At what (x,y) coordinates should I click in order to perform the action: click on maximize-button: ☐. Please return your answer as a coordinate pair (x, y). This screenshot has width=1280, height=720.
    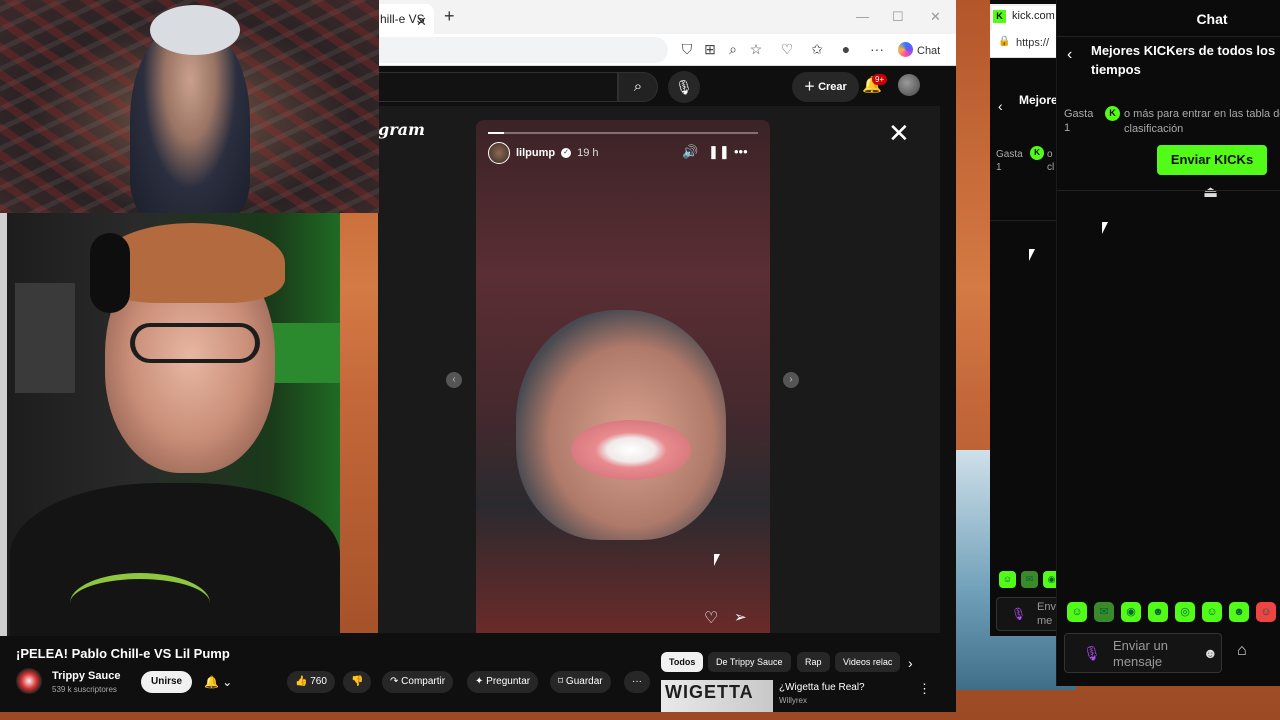
    Looking at the image, I should click on (898, 17).